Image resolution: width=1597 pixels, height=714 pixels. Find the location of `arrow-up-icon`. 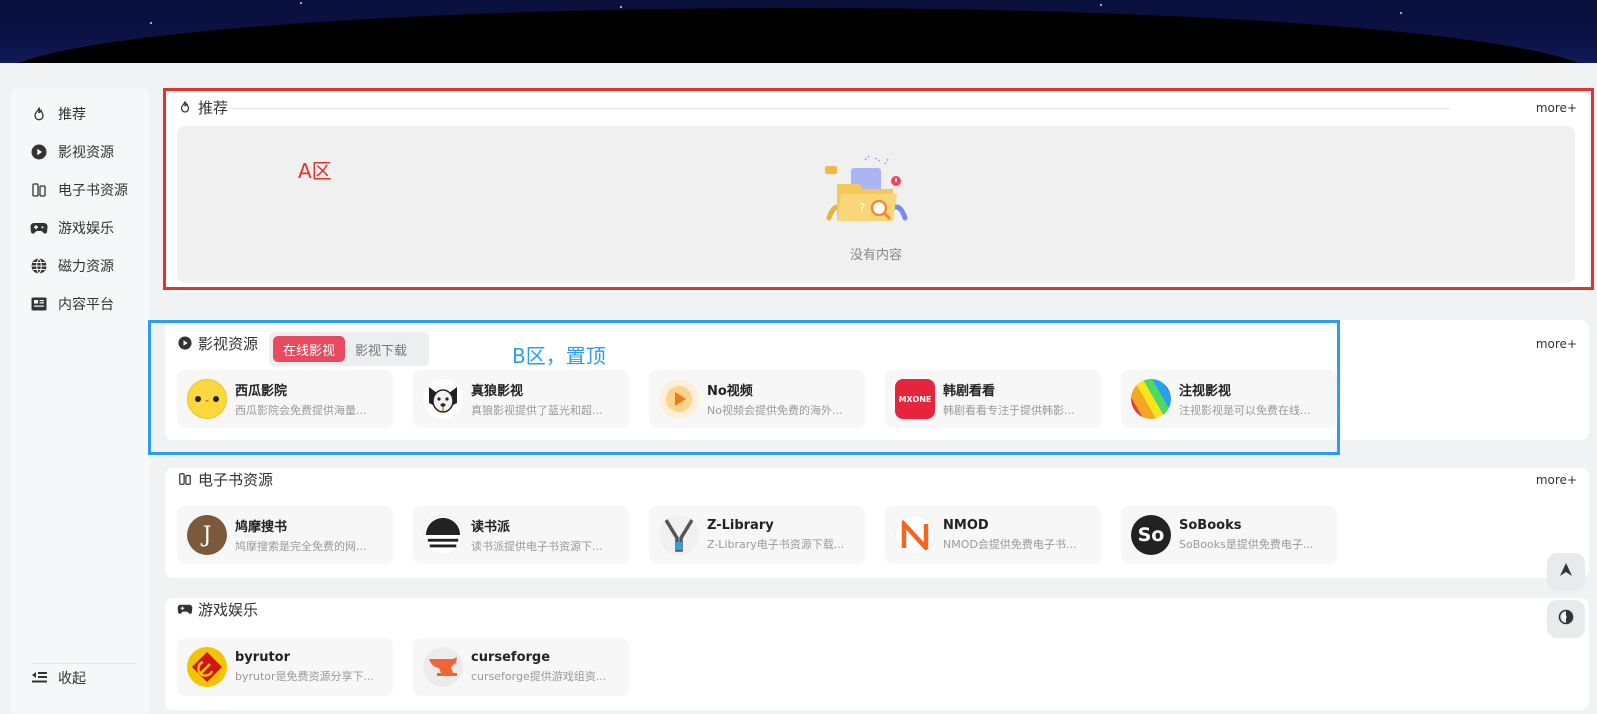

arrow-up-icon is located at coordinates (1566, 572).